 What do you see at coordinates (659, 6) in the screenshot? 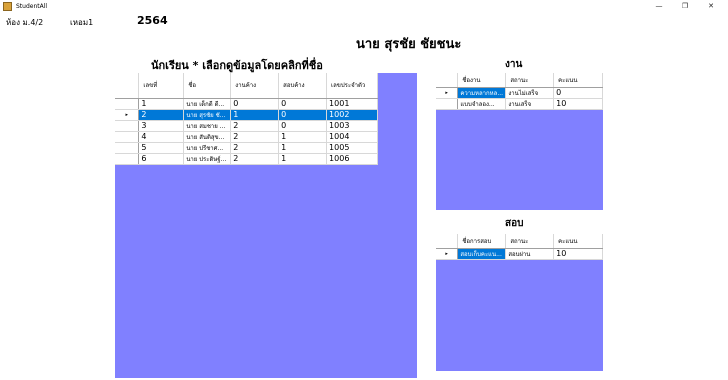
I see `minimize-button: —` at bounding box center [659, 6].